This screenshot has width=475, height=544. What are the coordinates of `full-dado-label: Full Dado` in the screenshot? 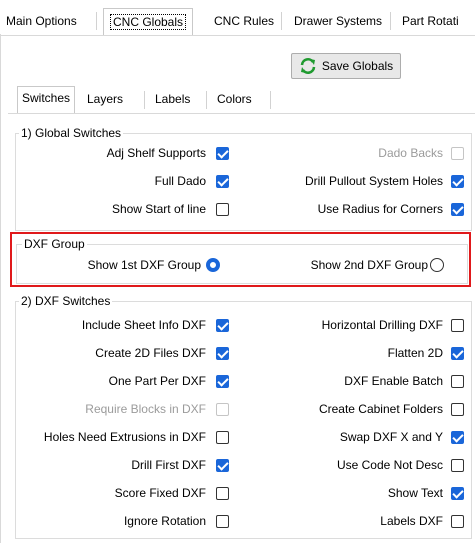 It's located at (180, 181).